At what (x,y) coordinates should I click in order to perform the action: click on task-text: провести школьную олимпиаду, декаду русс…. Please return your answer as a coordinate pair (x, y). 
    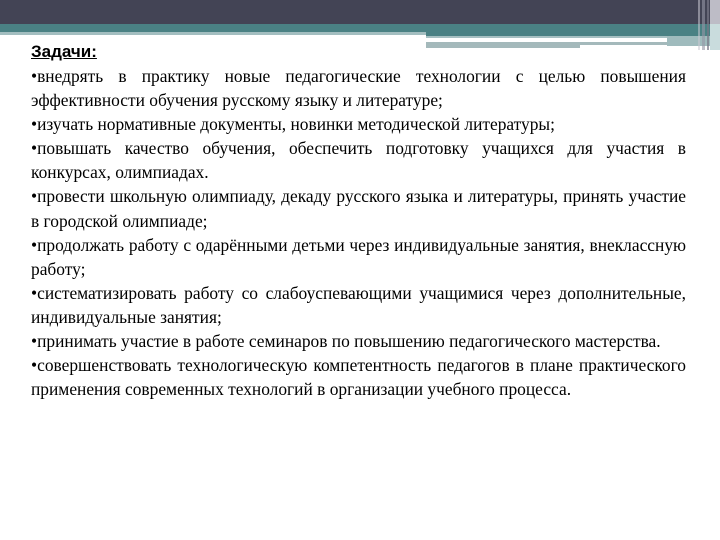
    Looking at the image, I should click on (358, 208).